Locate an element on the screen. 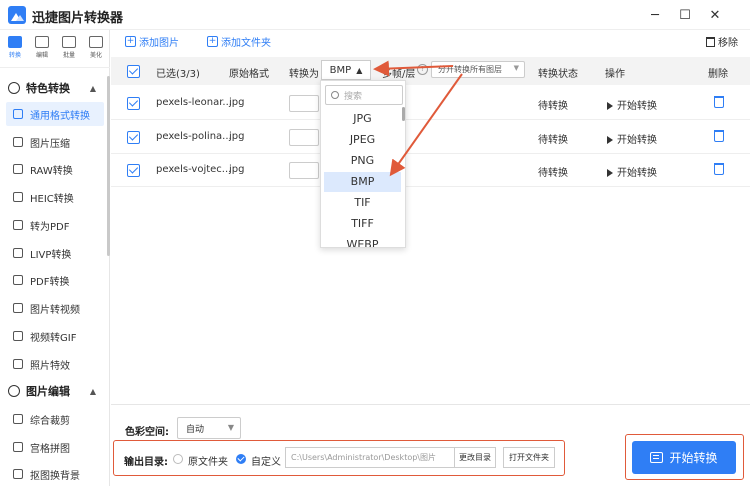 This screenshot has height=486, width=750. section-feature-convert: 特色转换 ▲ is located at coordinates (53, 88).